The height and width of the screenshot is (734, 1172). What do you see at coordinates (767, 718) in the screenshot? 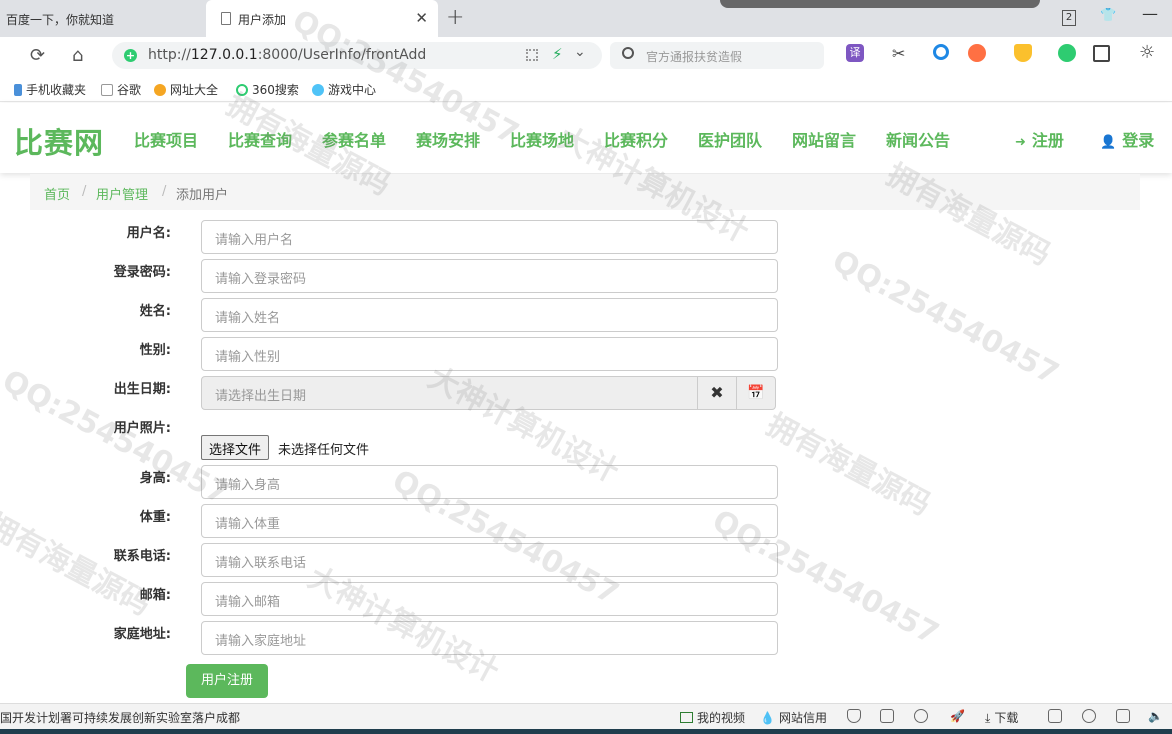
I see `drop-icon: 💧` at bounding box center [767, 718].